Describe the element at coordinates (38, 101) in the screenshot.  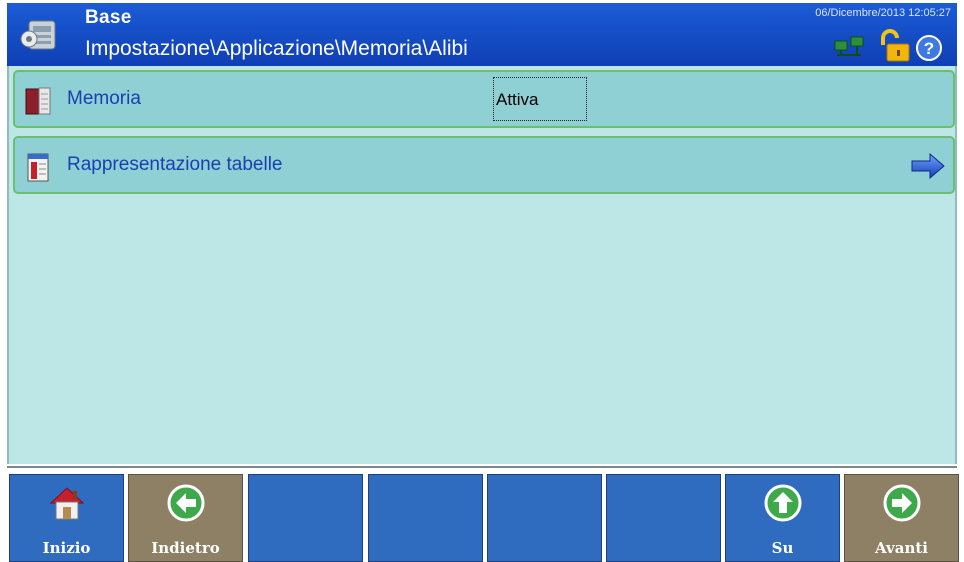
I see `book-icon` at that location.